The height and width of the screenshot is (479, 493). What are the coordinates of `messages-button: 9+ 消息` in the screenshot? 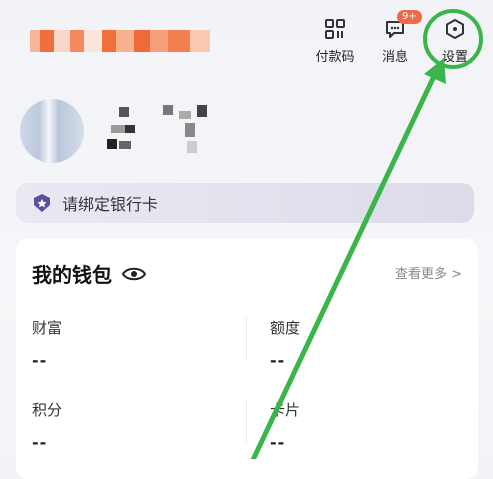 It's located at (397, 37).